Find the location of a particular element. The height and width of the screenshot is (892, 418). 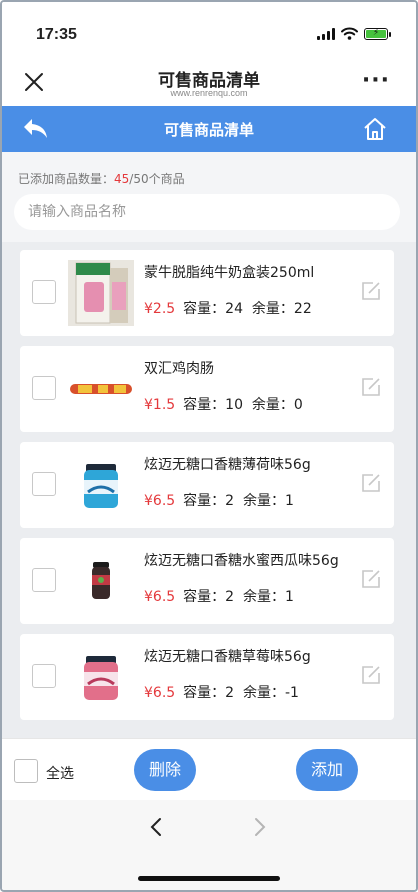

gum-jar-strawberry-icon is located at coordinates (101, 678).